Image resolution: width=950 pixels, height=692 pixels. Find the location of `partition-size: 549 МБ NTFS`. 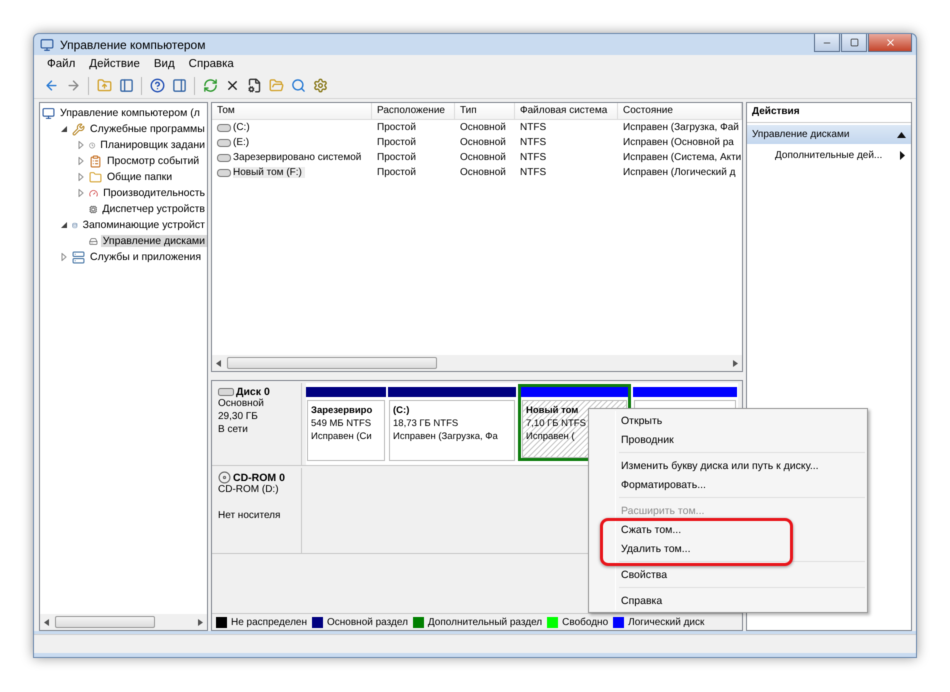

partition-size: 549 МБ NTFS is located at coordinates (341, 424).